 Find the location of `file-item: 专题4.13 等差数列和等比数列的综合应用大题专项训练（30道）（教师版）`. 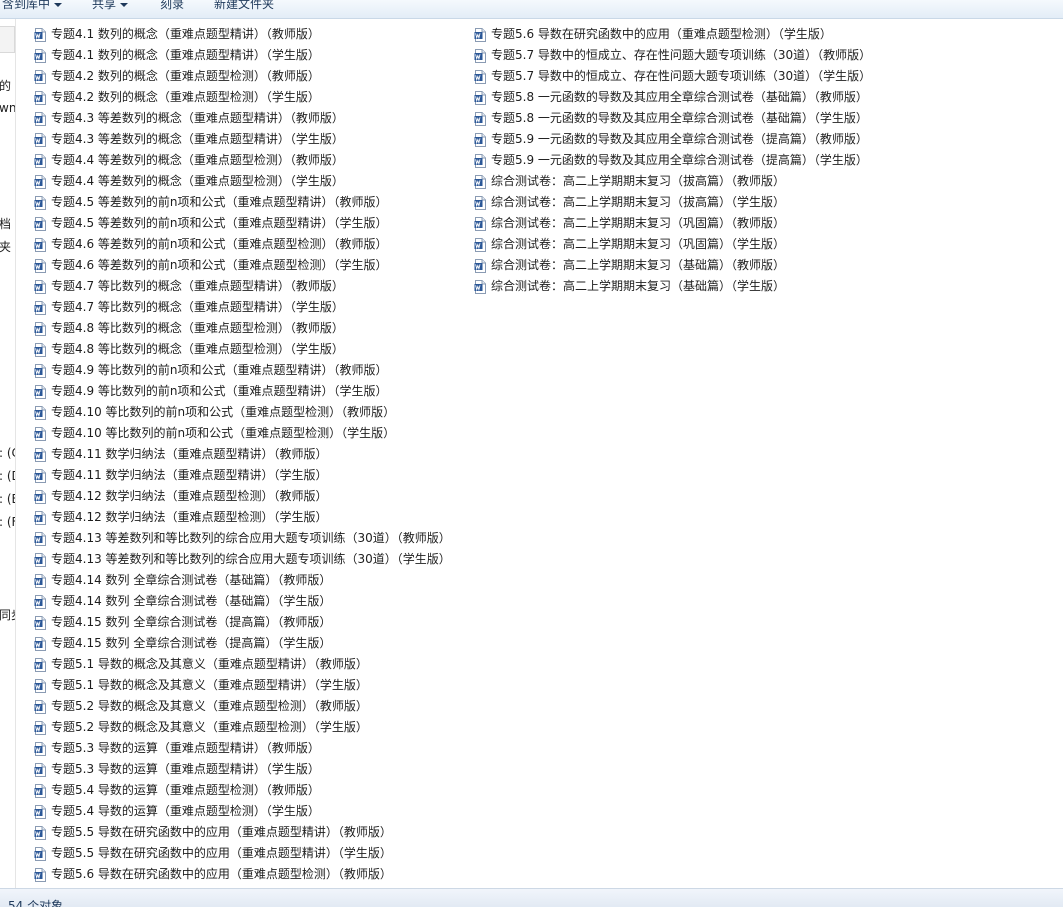

file-item: 专题4.13 等差数列和等比数列的综合应用大题专项训练（30道）（教师版） is located at coordinates (242, 538).